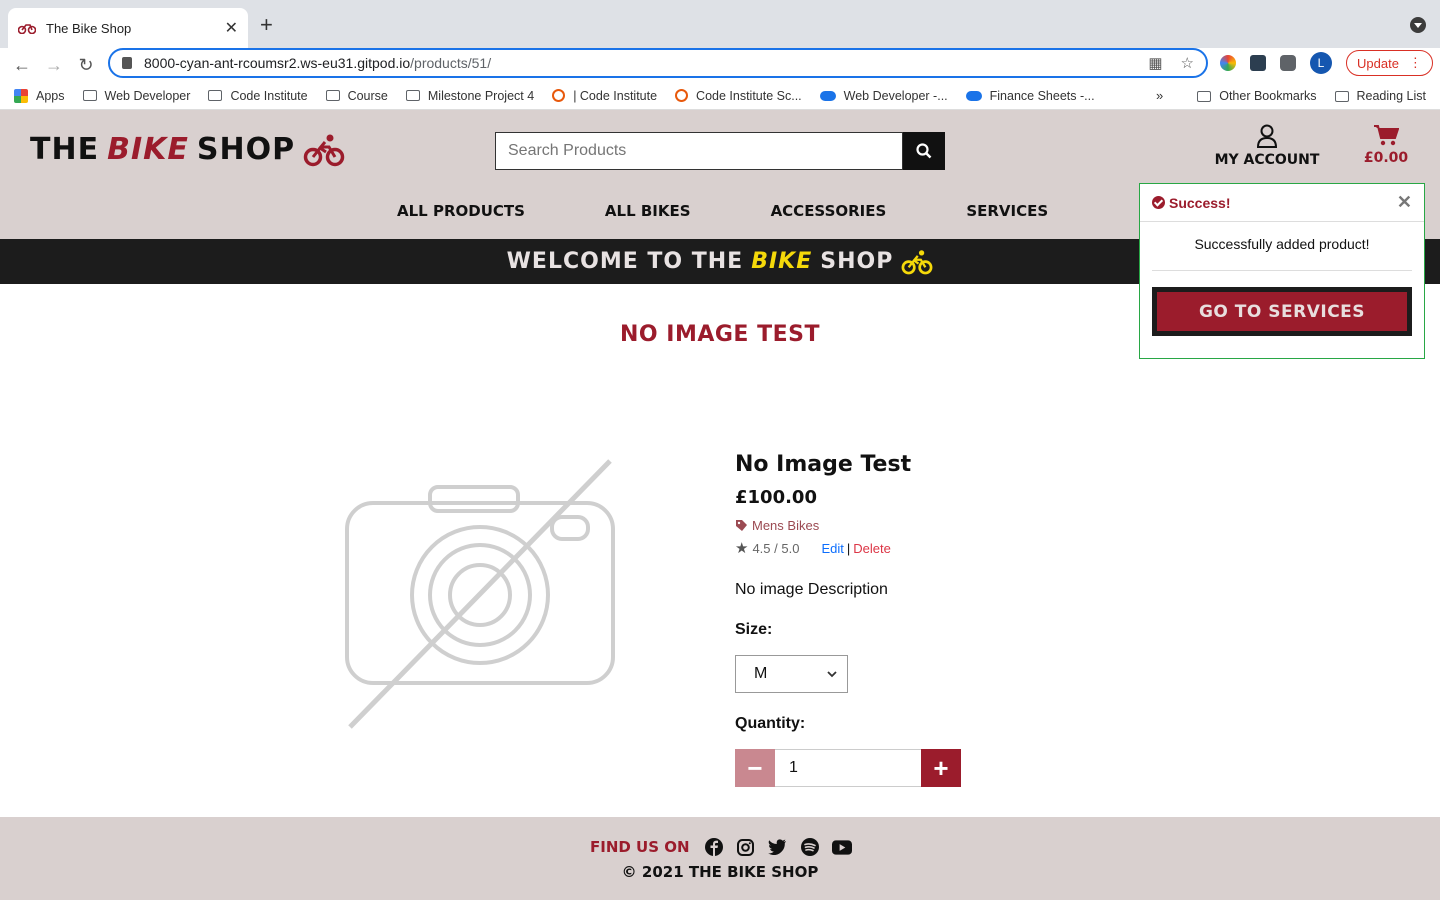 The image size is (1440, 900). I want to click on search-button, so click(924, 151).